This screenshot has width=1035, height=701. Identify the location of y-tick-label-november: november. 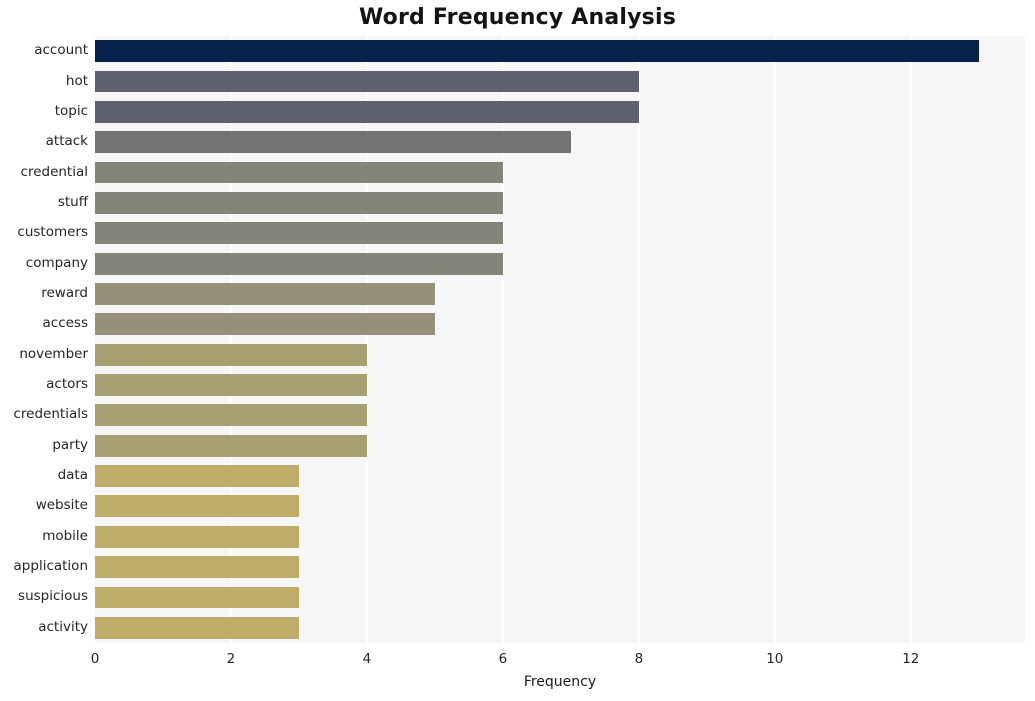
(53, 353).